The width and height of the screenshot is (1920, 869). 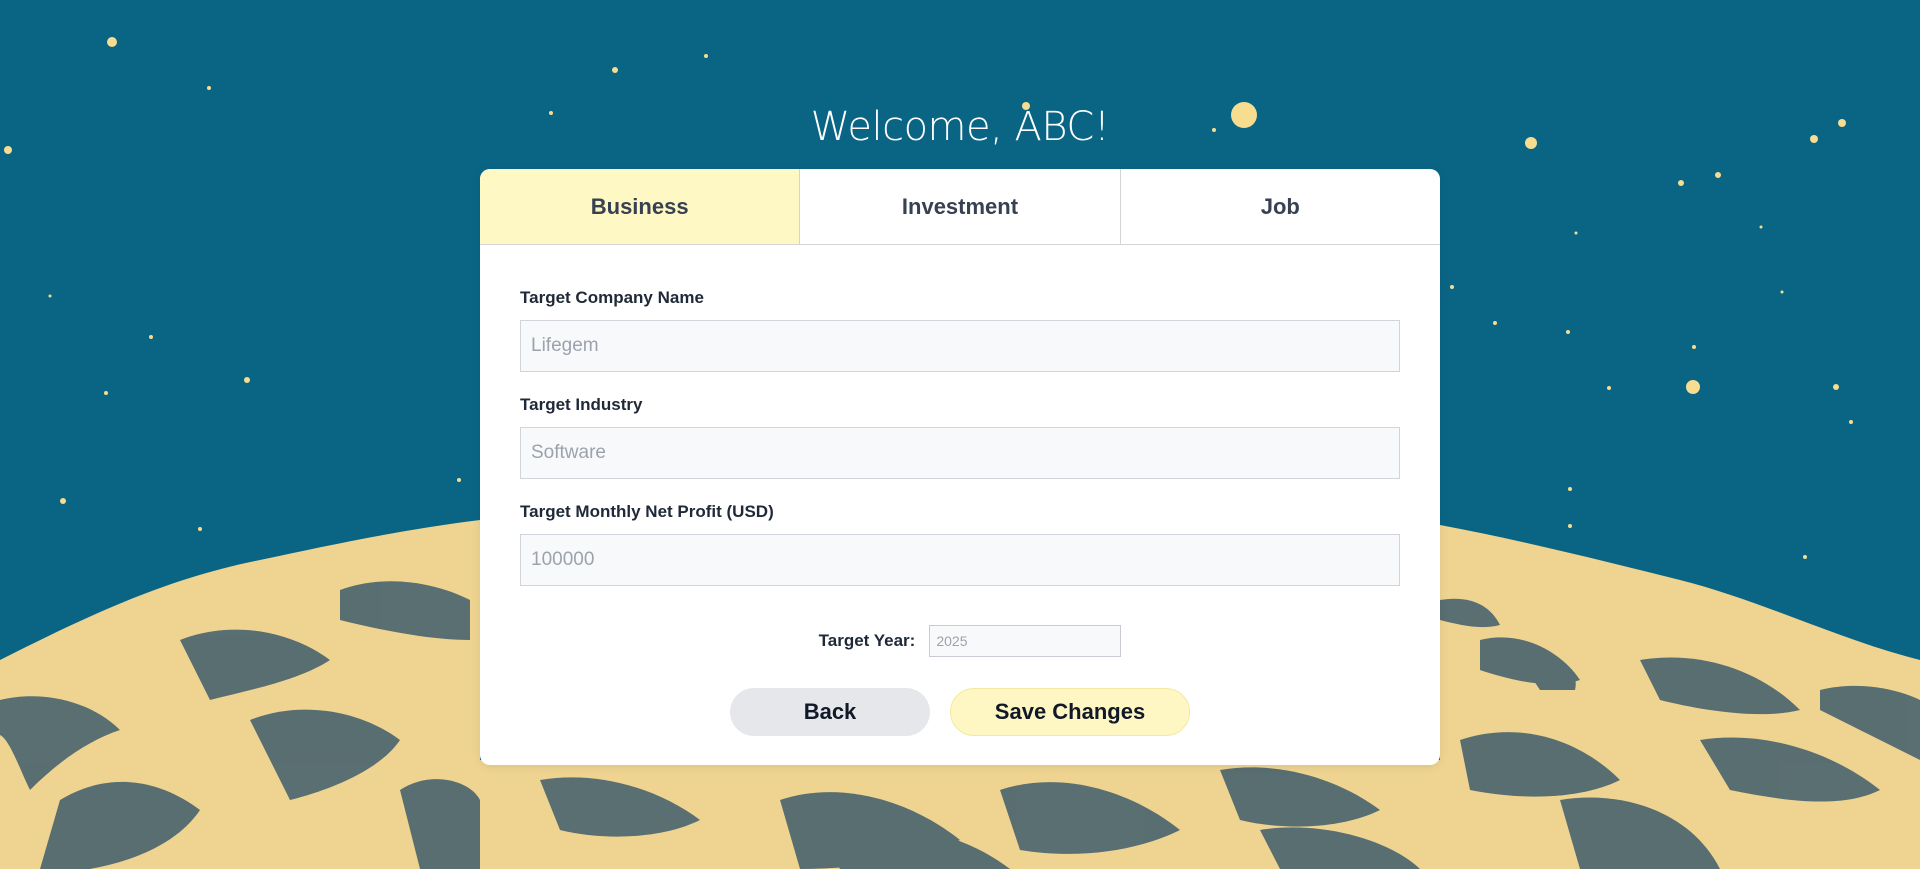 What do you see at coordinates (960, 532) in the screenshot?
I see `profit-field-group: Target Monthly Net Profit (USD)` at bounding box center [960, 532].